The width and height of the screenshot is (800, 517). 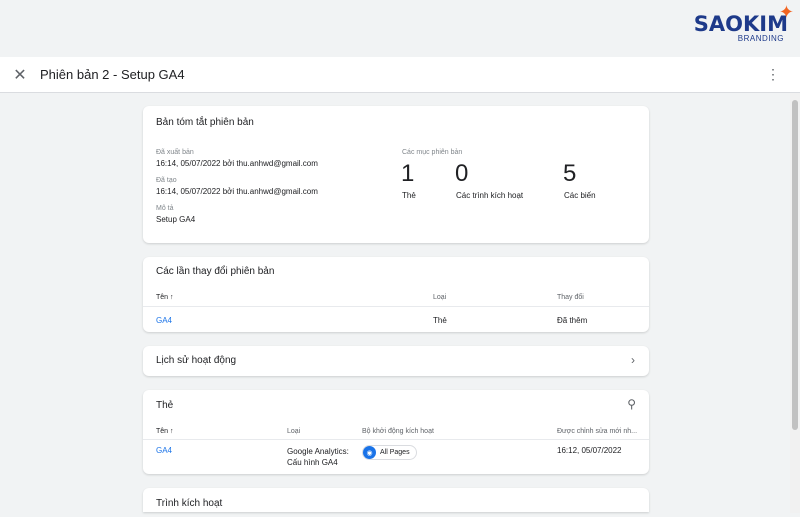 I want to click on created-label: Đã tạo, so click(x=166, y=180).